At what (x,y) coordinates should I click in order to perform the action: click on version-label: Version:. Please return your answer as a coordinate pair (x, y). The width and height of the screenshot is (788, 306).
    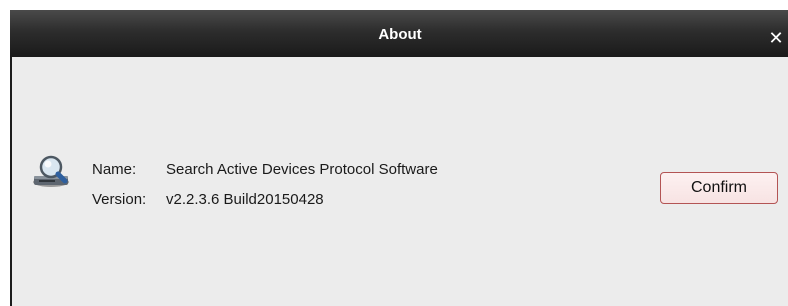
    Looking at the image, I should click on (119, 199).